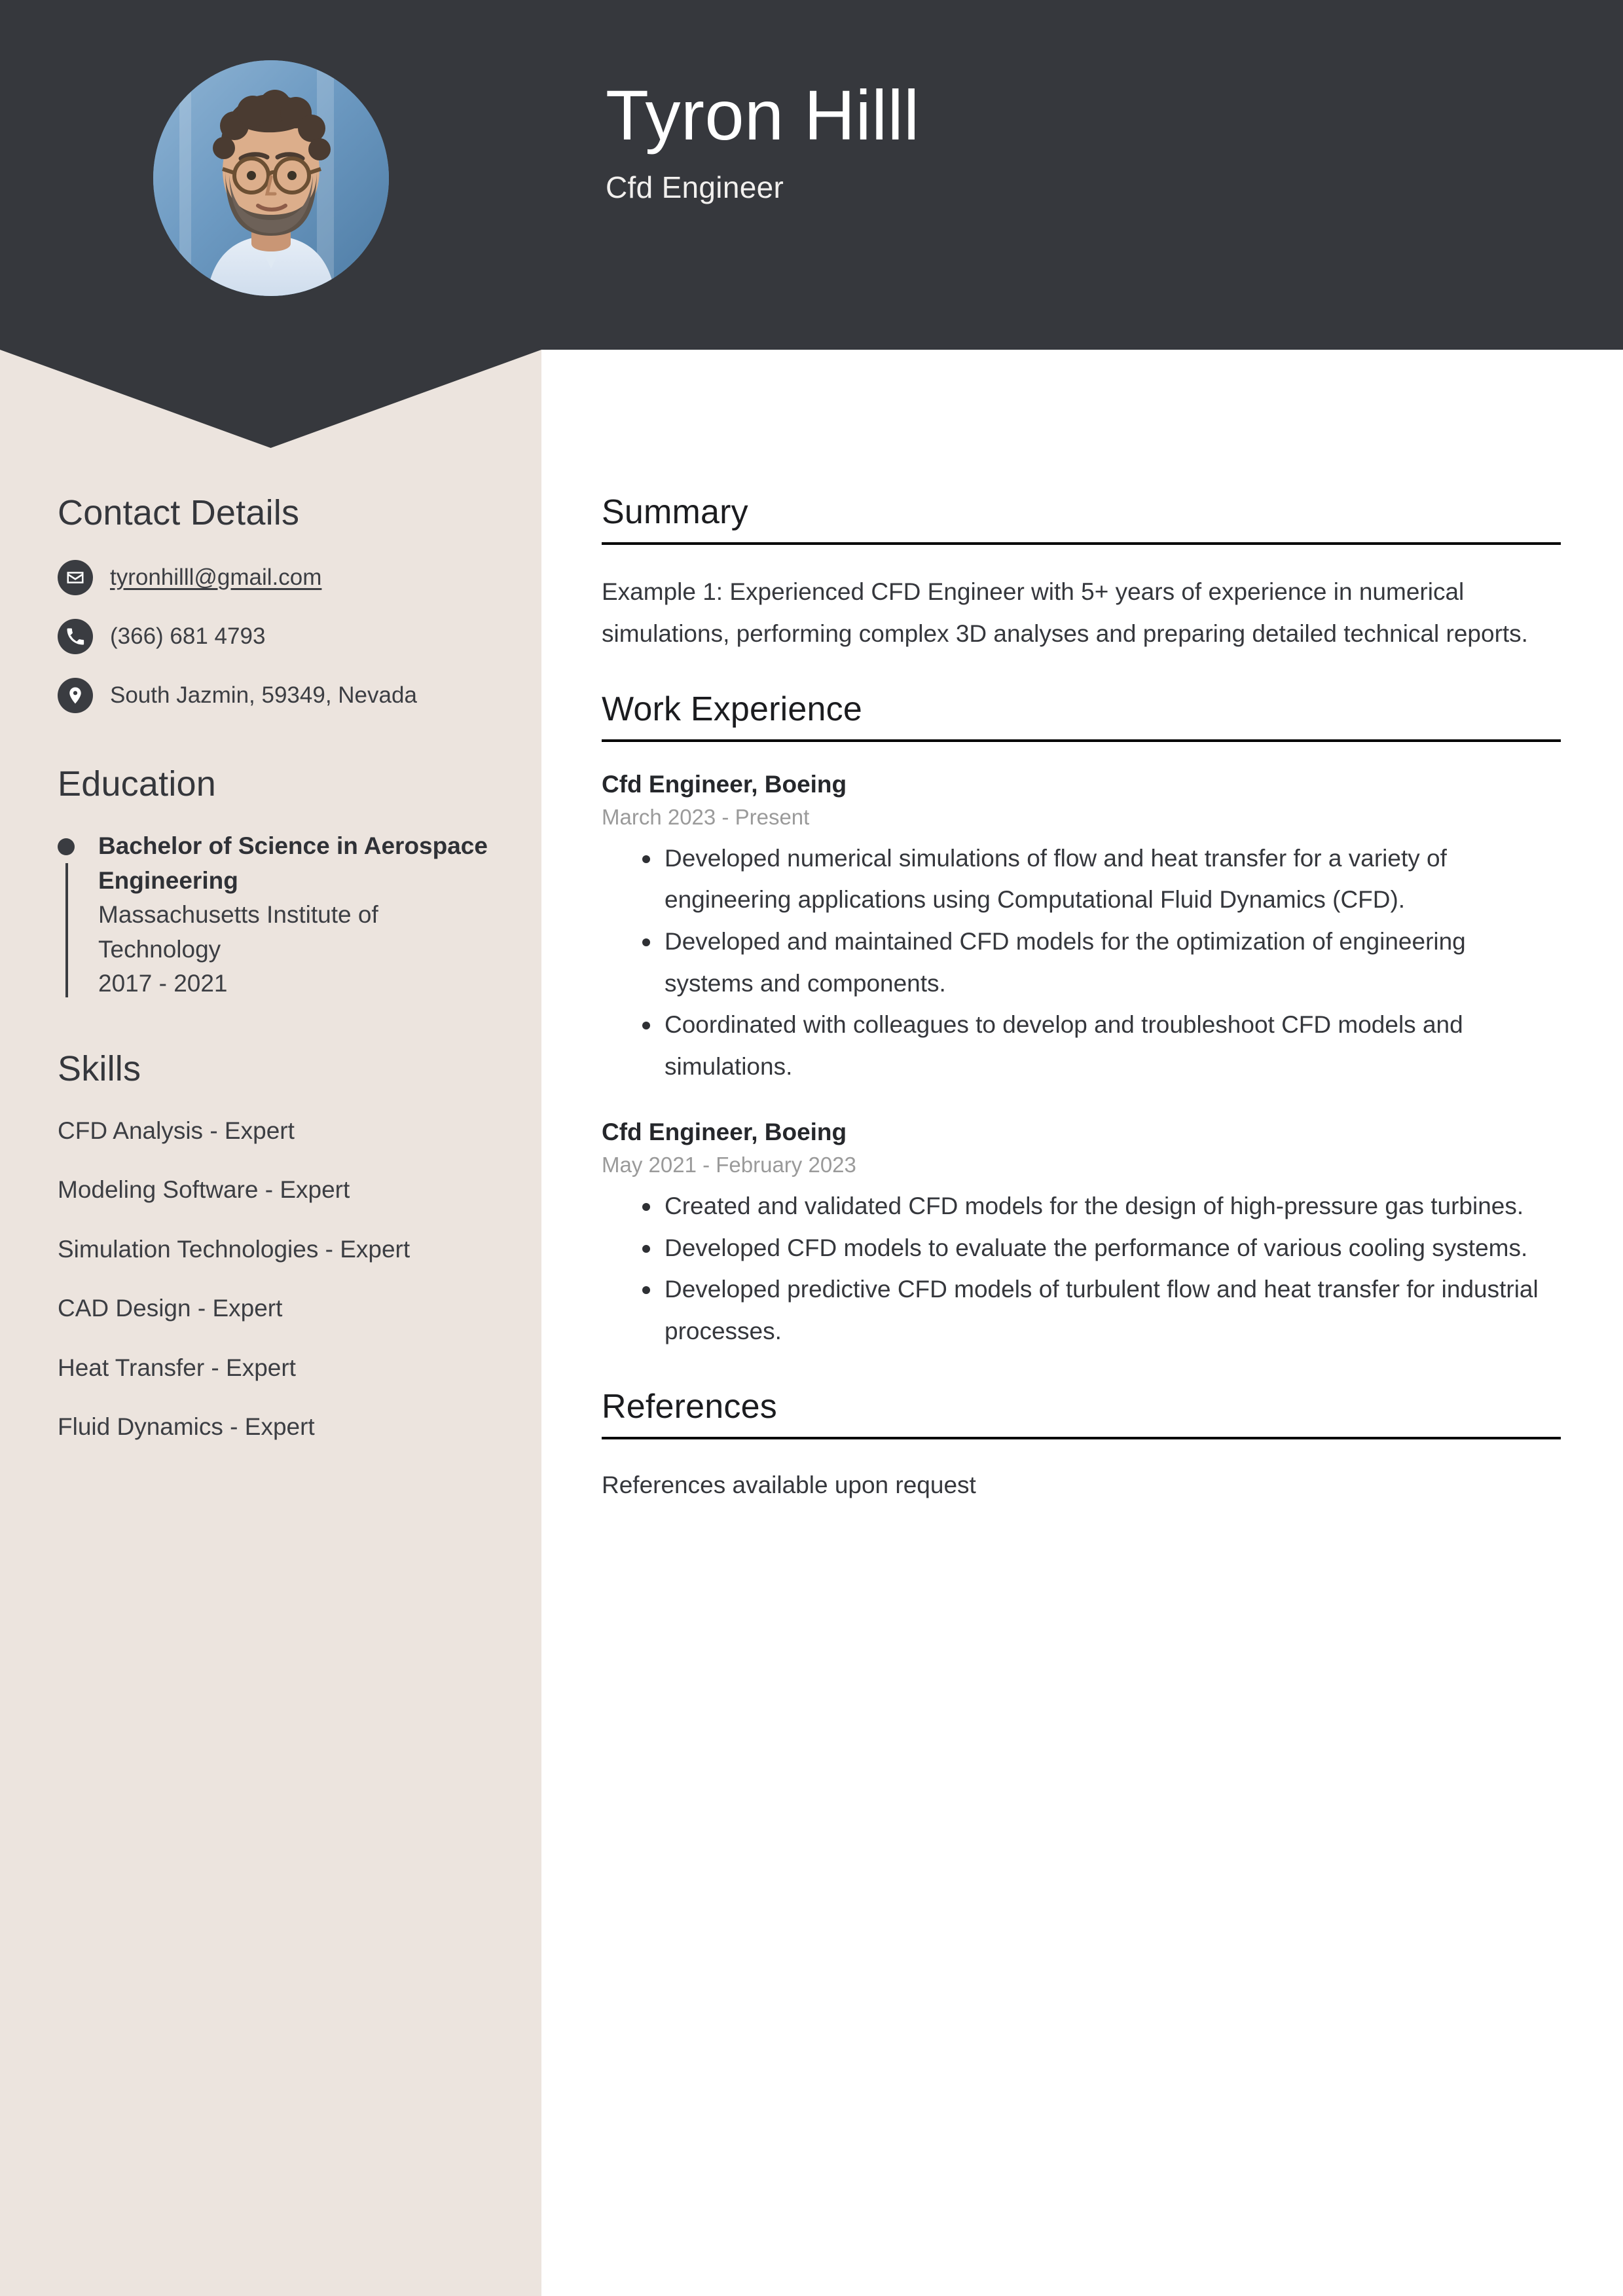 This screenshot has width=1623, height=2296. What do you see at coordinates (234, 1249) in the screenshot?
I see `skill-item: Simulation Technologies - Expert` at bounding box center [234, 1249].